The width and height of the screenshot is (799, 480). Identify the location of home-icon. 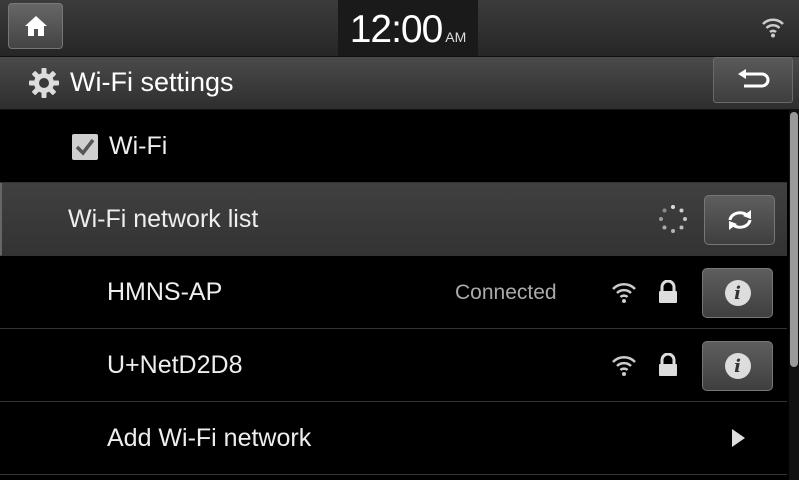
(35, 26).